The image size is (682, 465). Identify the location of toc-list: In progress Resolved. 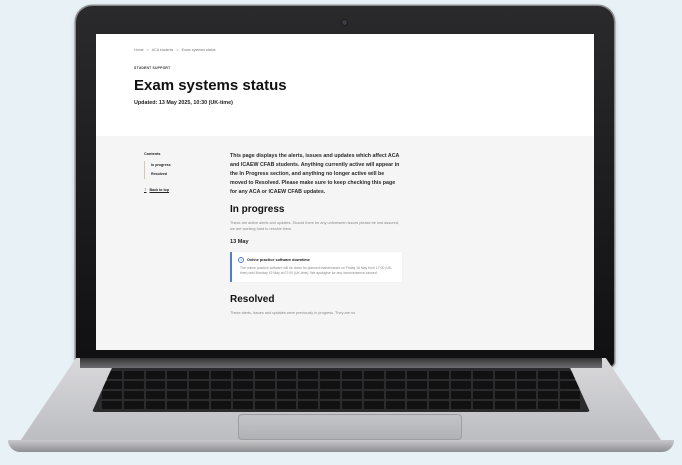
(187, 170).